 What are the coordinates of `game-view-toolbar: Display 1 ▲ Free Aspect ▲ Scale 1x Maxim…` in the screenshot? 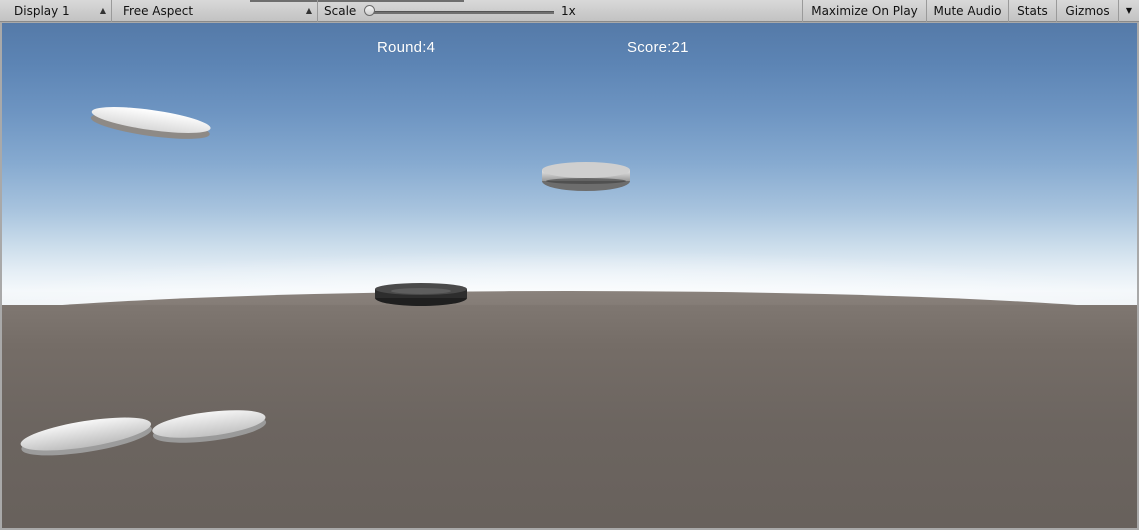 It's located at (569, 11).